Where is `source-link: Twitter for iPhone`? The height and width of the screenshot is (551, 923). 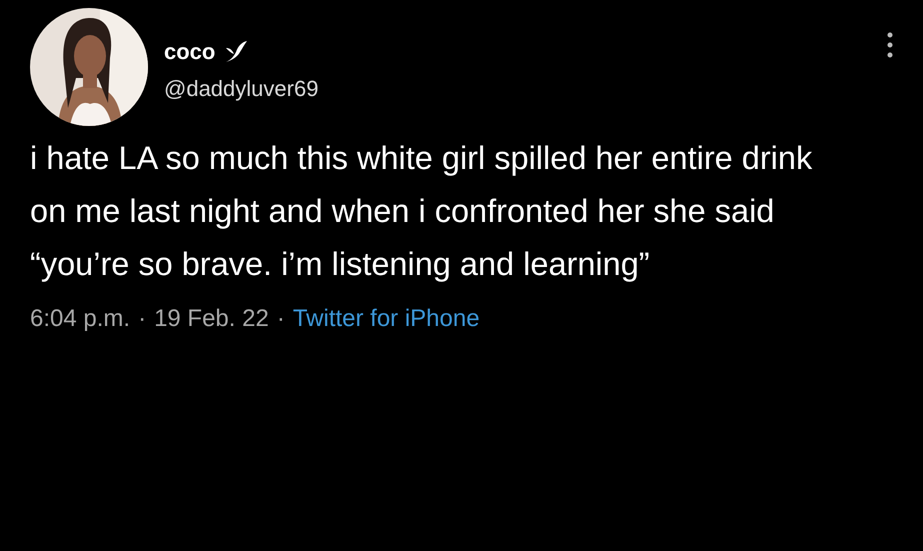
source-link: Twitter for iPhone is located at coordinates (386, 319).